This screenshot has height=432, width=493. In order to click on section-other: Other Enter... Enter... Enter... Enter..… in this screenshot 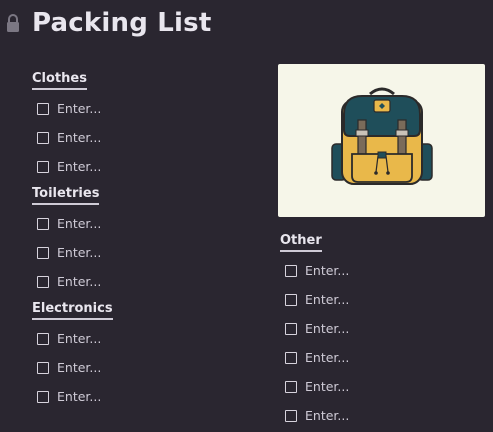, I will do `click(314, 329)`.